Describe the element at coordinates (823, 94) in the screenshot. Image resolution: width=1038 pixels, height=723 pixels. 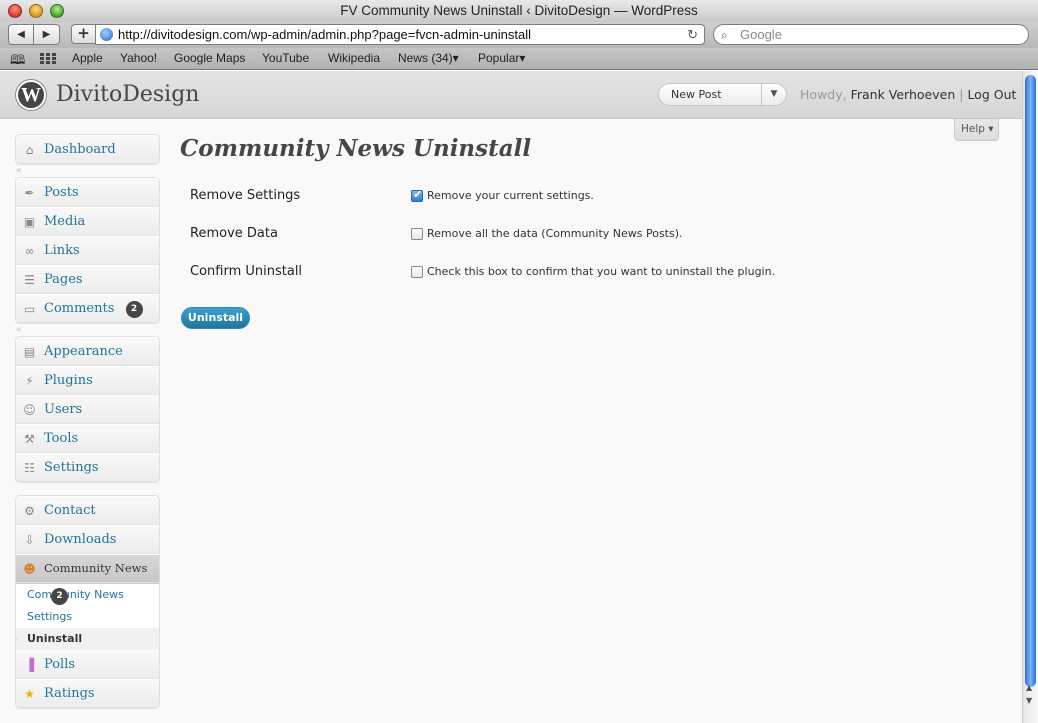
I see `howdy-text: Howdy,` at that location.